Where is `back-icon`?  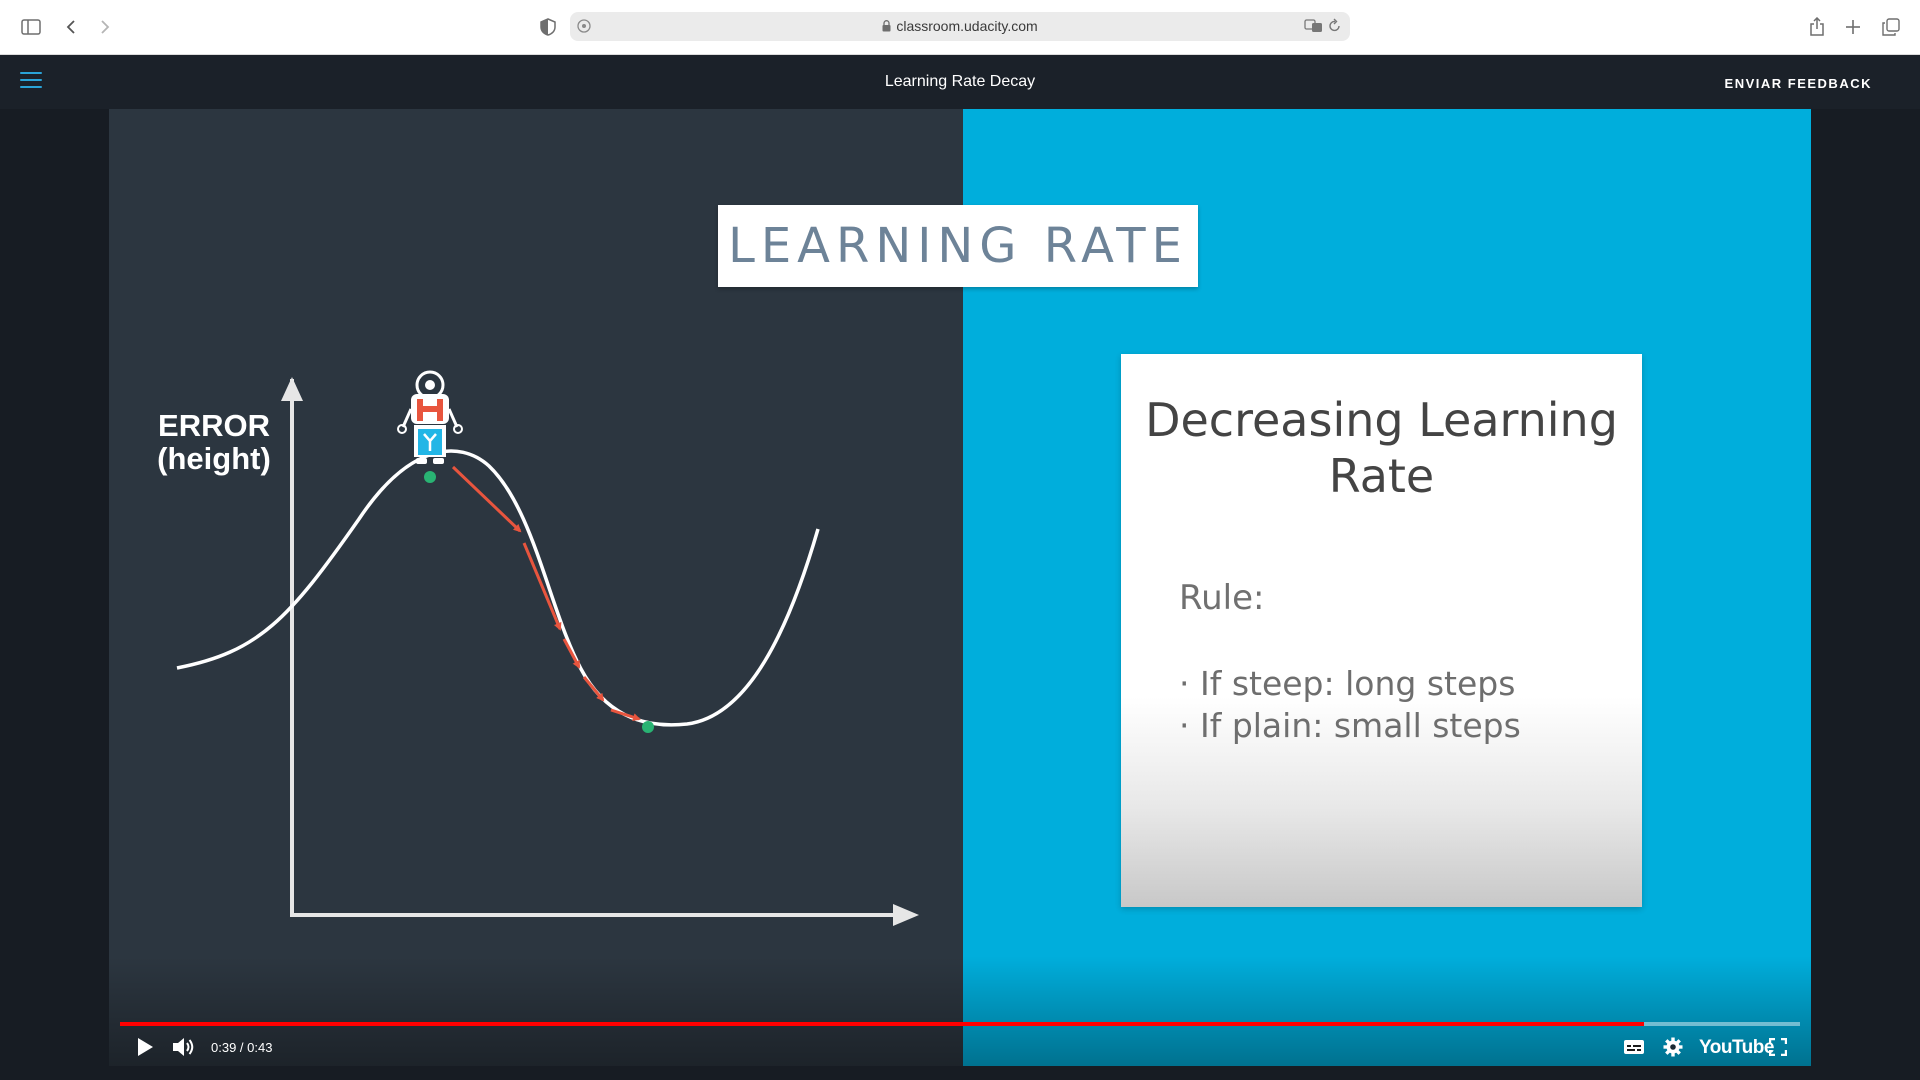
back-icon is located at coordinates (71, 27).